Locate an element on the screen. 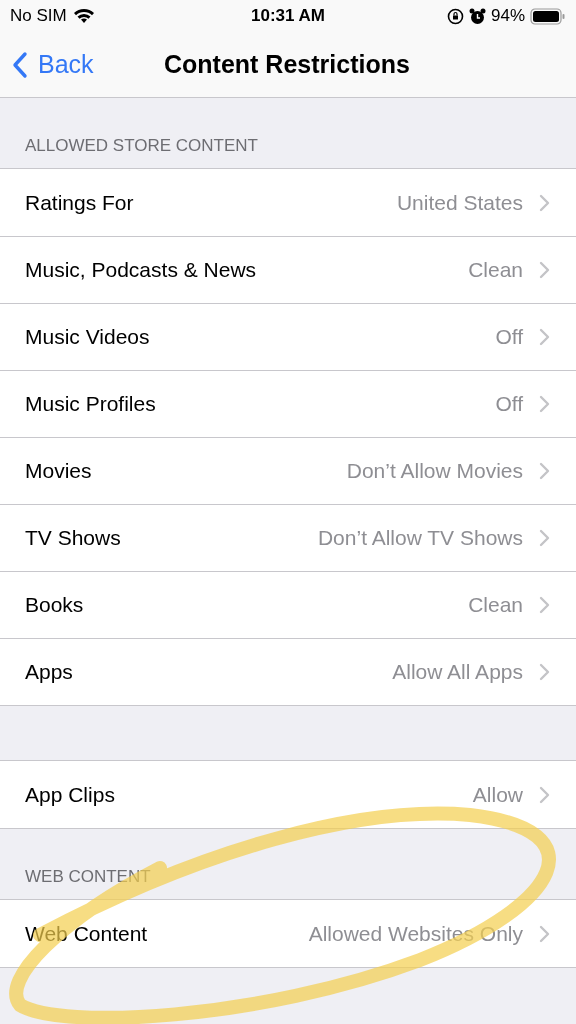 Image resolution: width=576 pixels, height=1024 pixels. back-button: Back is located at coordinates (47, 64).